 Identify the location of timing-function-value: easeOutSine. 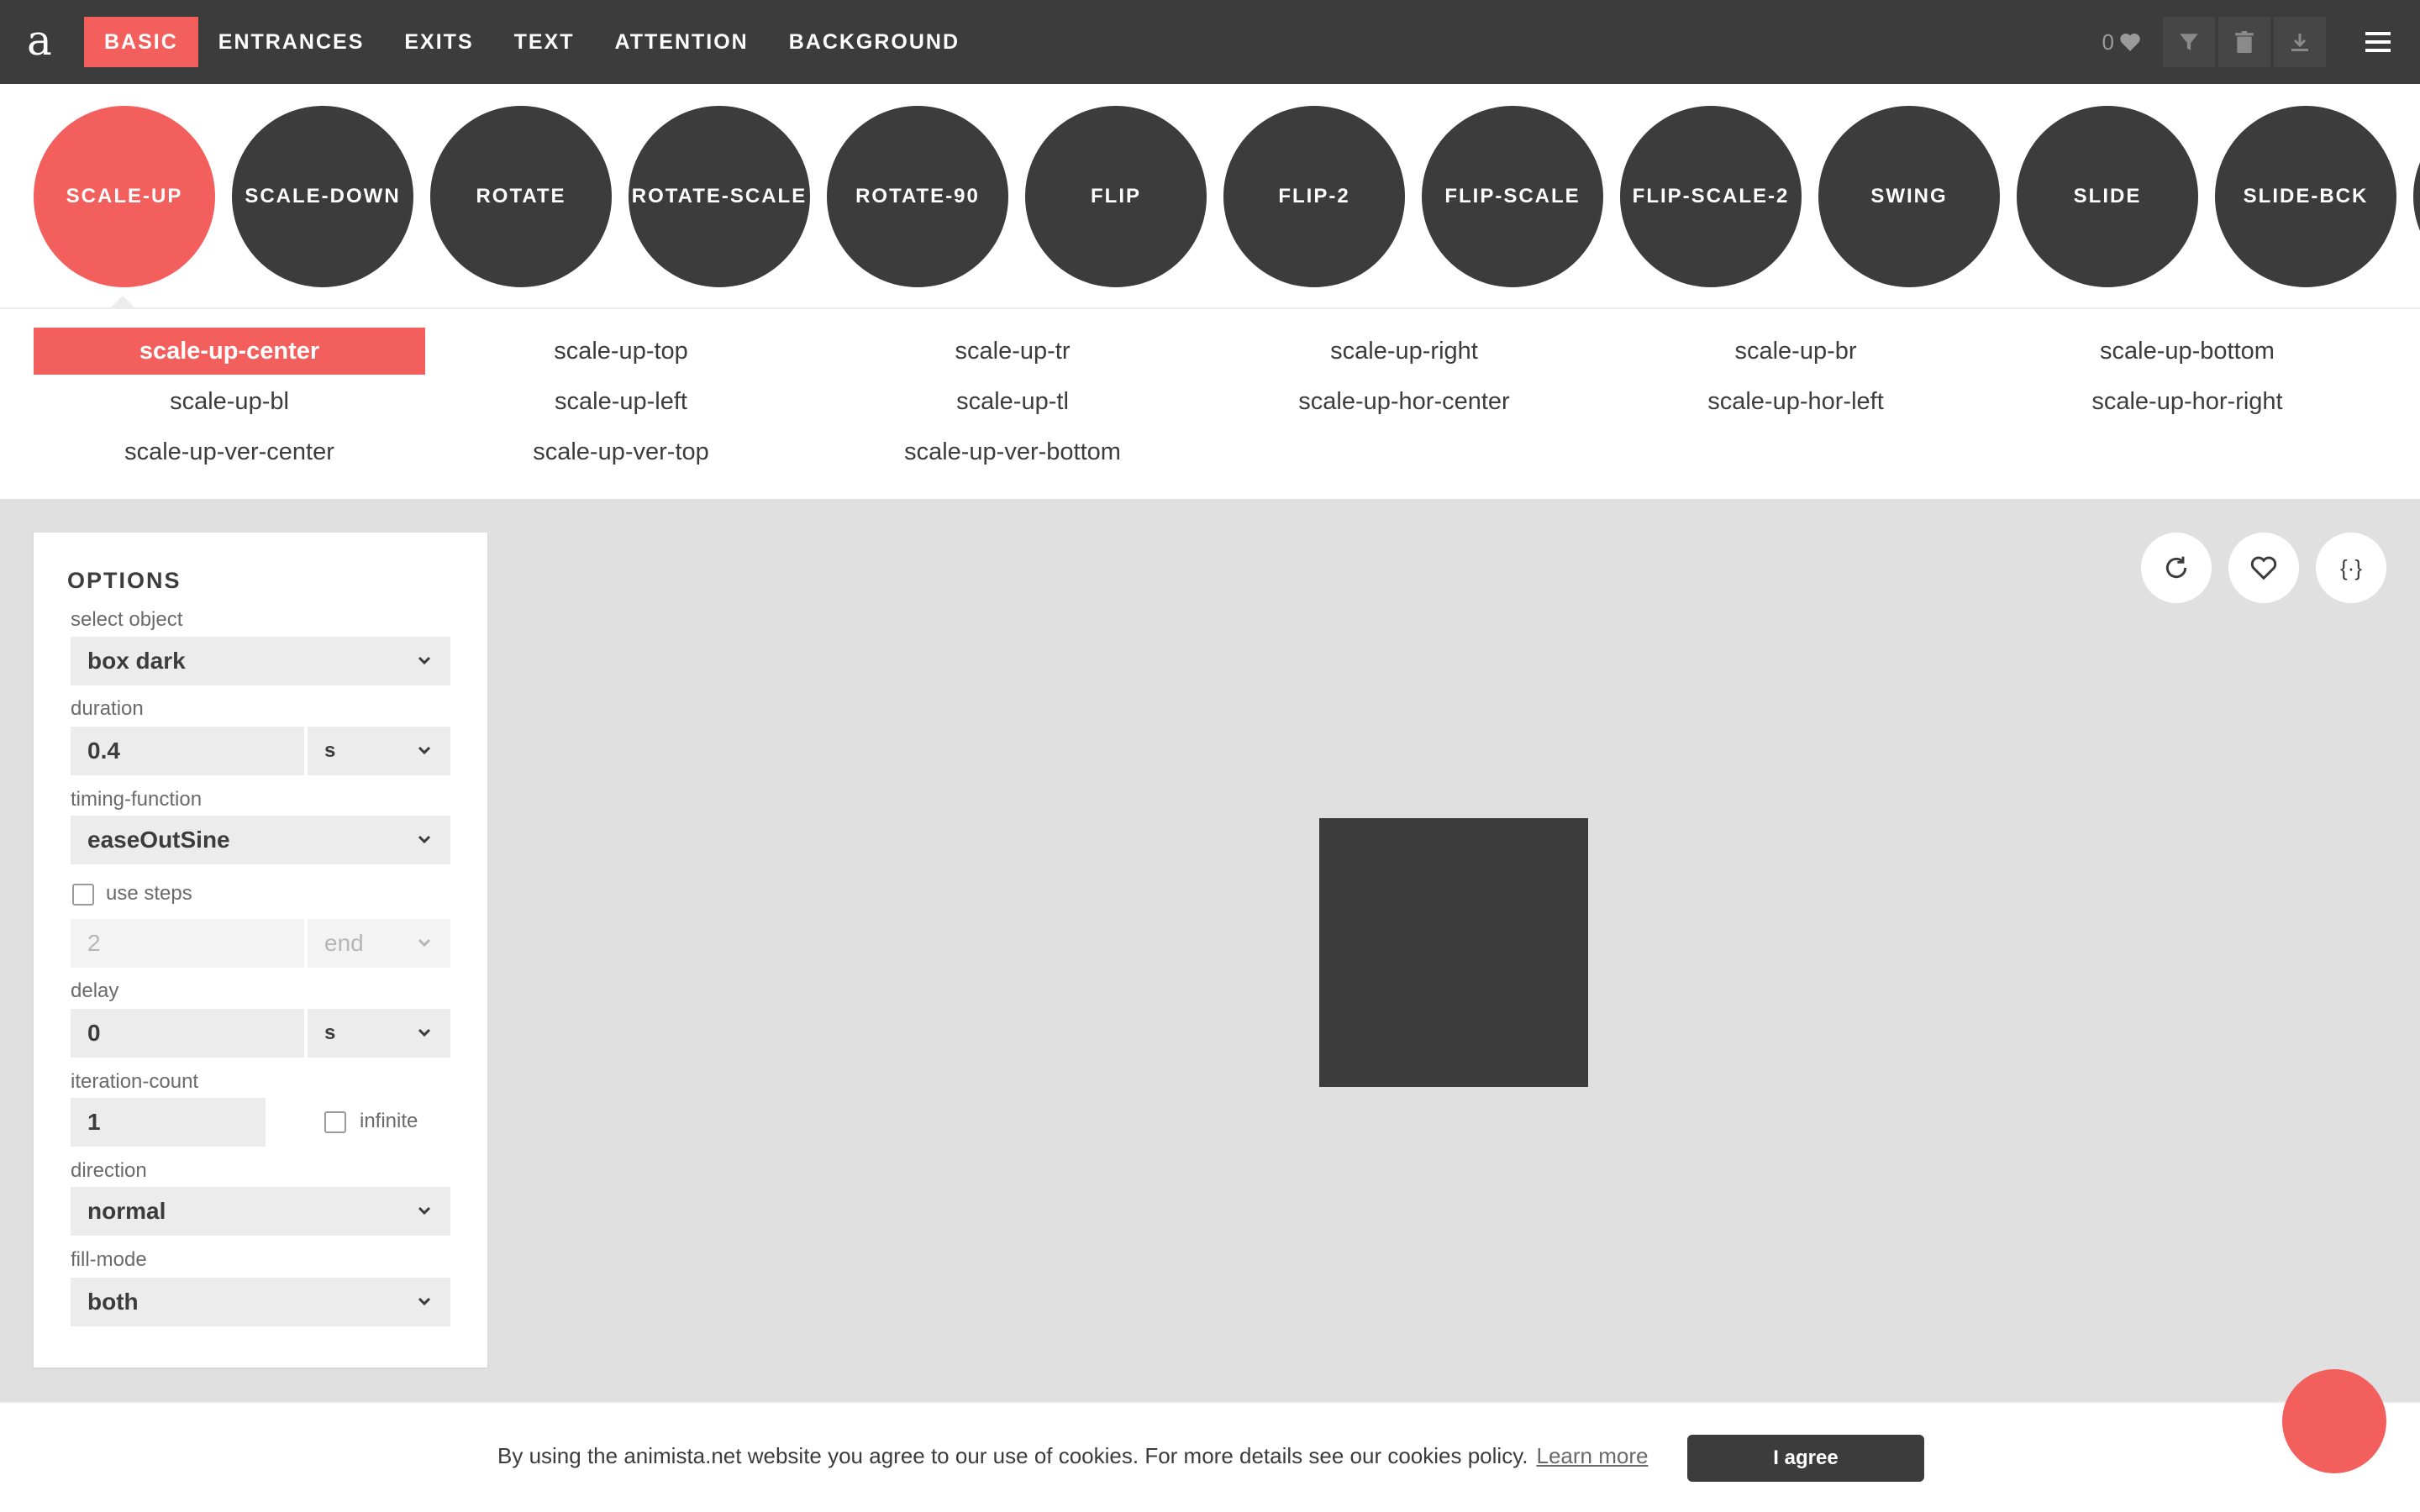
(158, 840).